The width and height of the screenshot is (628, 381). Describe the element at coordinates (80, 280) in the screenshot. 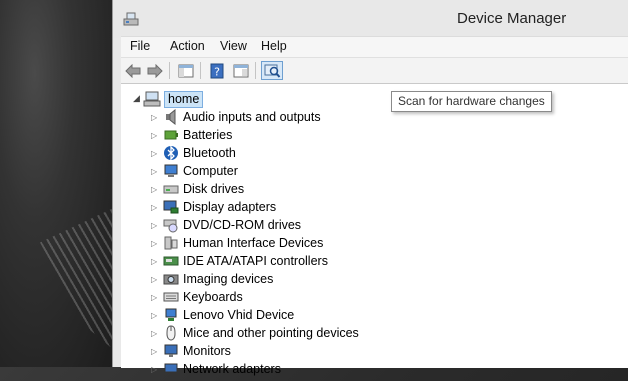

I see `wallpaper-wing-graphic` at that location.